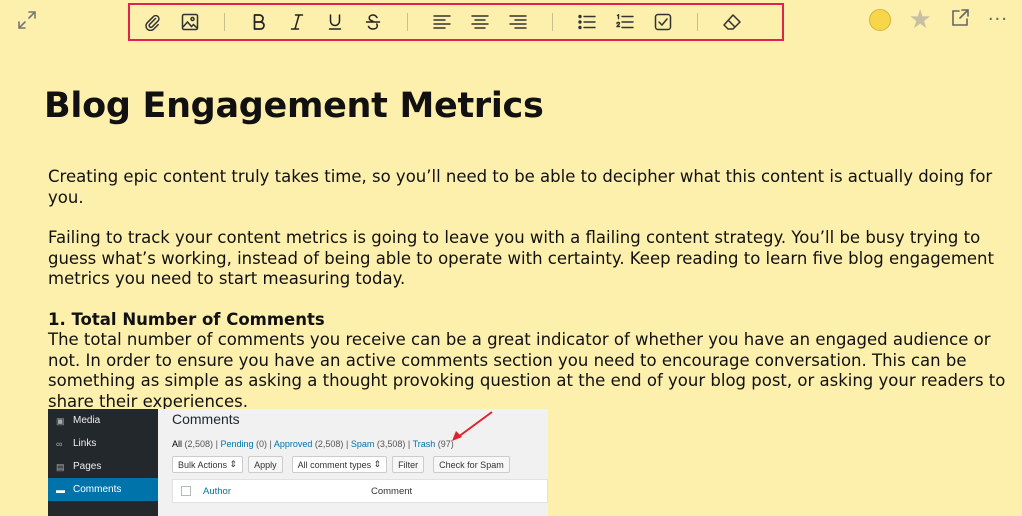  I want to click on align-right-icon, so click(518, 22).